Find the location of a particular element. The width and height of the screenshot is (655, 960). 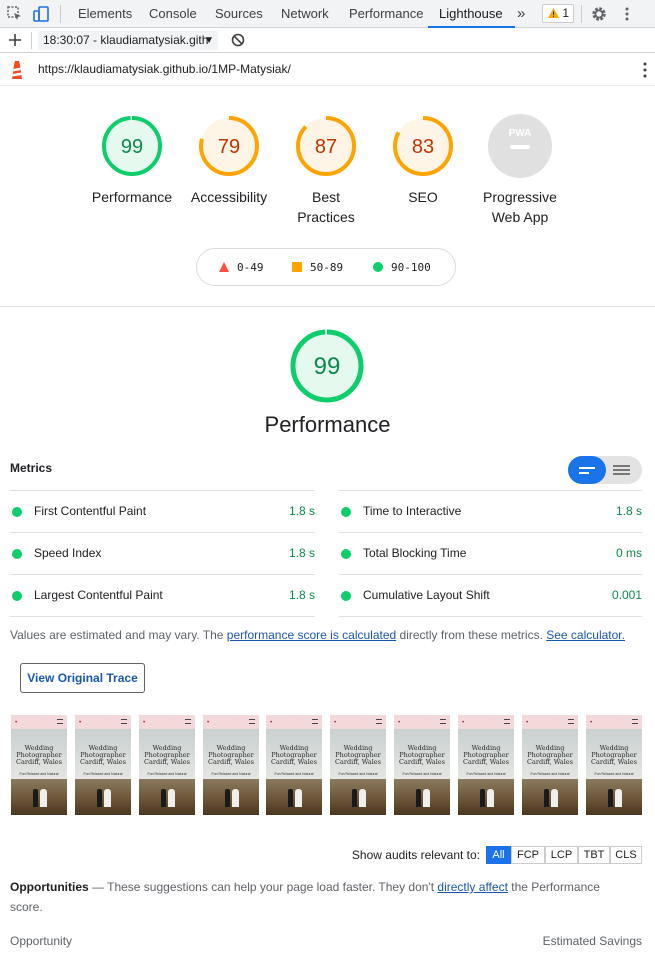

gauge-performance: 99 Performance is located at coordinates (132, 160).